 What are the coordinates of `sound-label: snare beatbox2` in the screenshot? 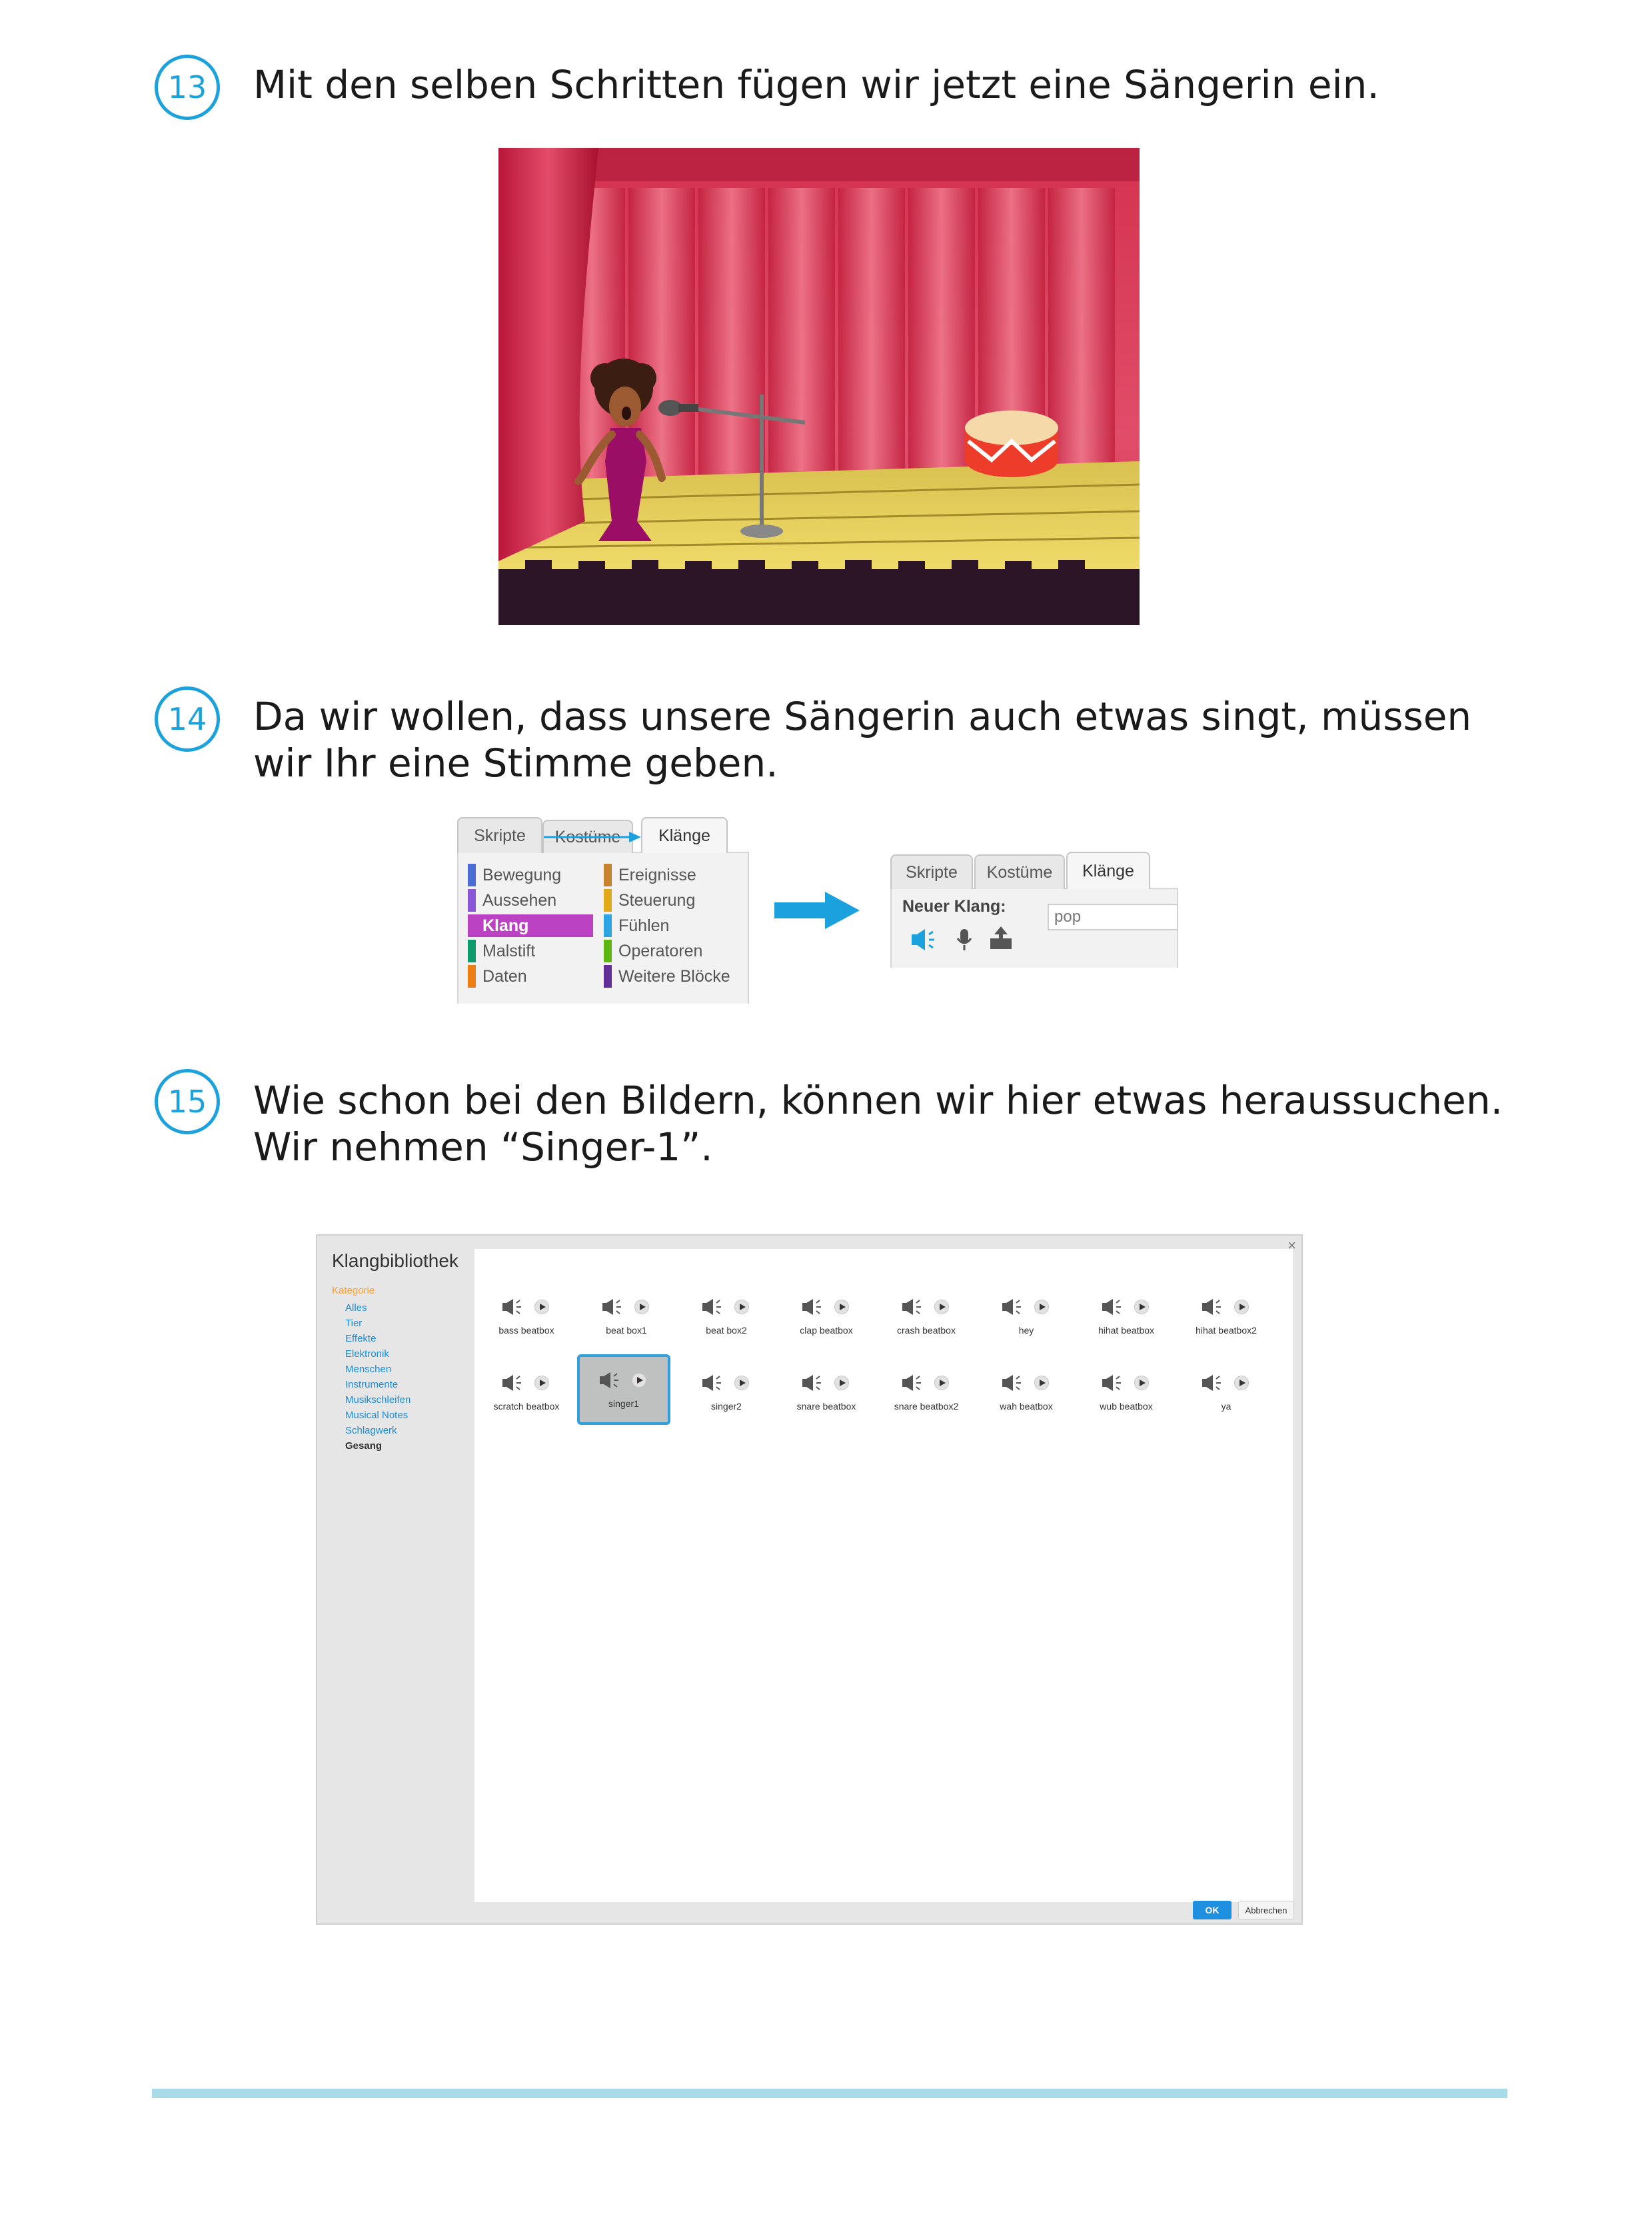 It's located at (927, 1406).